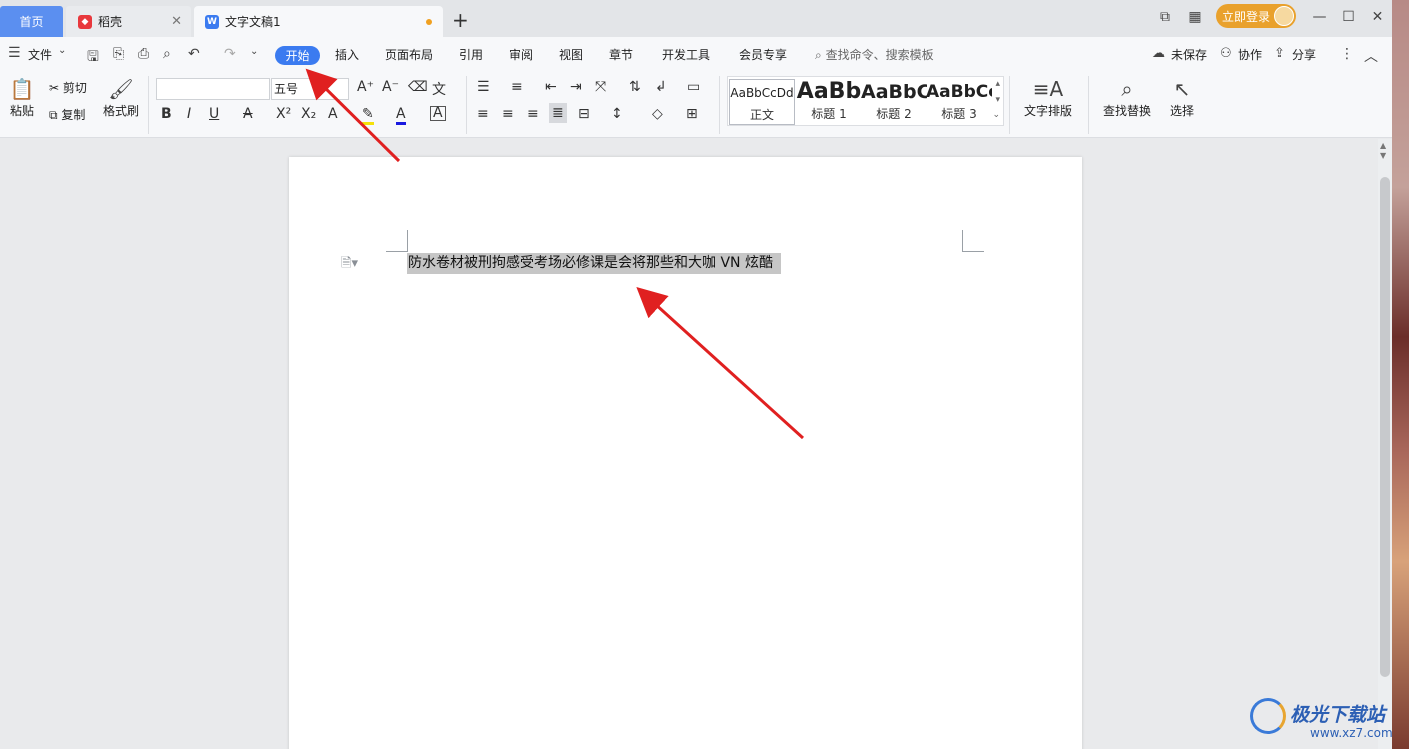 Image resolution: width=1409 pixels, height=749 pixels. I want to click on command-search: ⌕ 查找命令、搜索模板, so click(874, 54).